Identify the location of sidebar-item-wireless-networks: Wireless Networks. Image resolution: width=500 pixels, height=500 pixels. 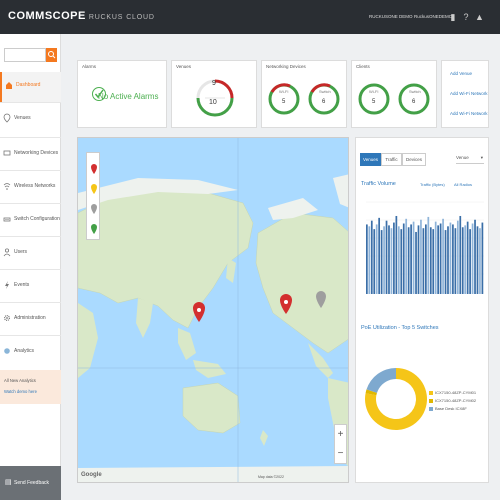
(30, 188).